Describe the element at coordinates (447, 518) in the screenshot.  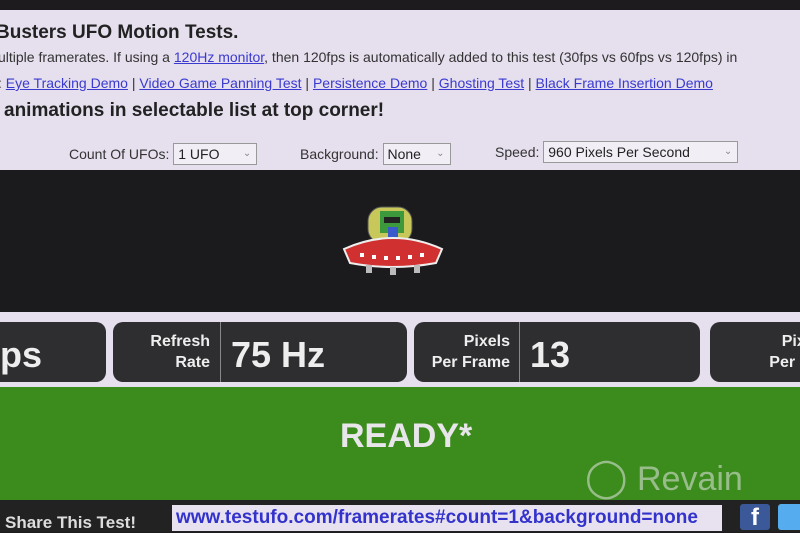
I see `share-url-field` at that location.